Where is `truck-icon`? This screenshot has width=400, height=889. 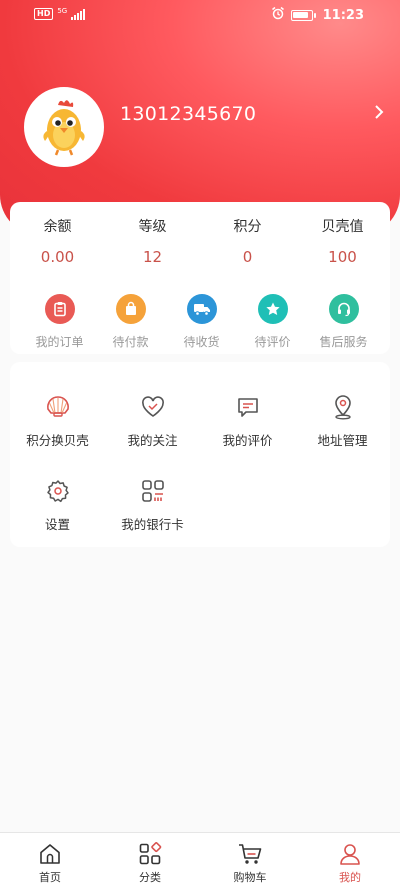 truck-icon is located at coordinates (201, 309).